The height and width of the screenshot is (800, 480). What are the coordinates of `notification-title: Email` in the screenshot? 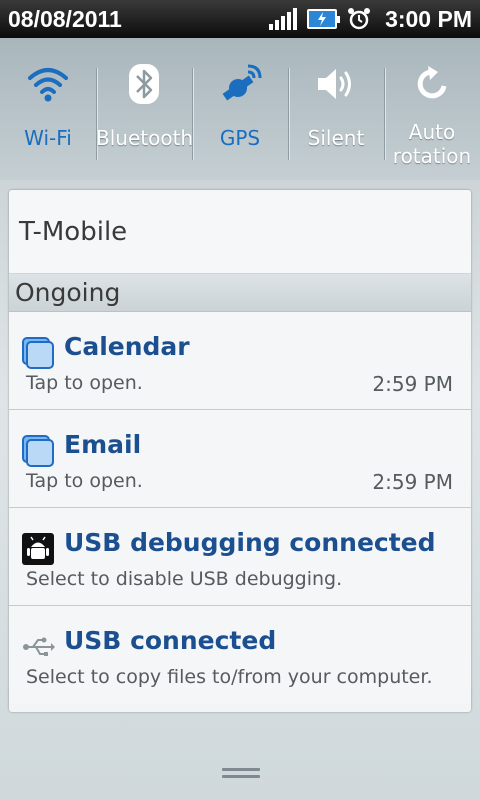 It's located at (103, 444).